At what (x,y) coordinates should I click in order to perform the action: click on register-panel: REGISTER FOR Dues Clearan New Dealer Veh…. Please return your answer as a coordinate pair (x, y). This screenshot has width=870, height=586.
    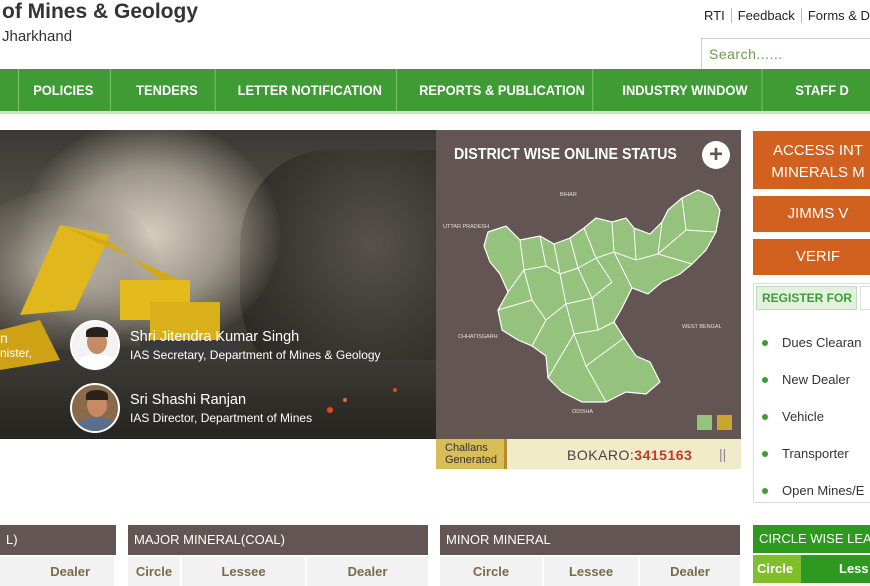
    Looking at the image, I should click on (811, 393).